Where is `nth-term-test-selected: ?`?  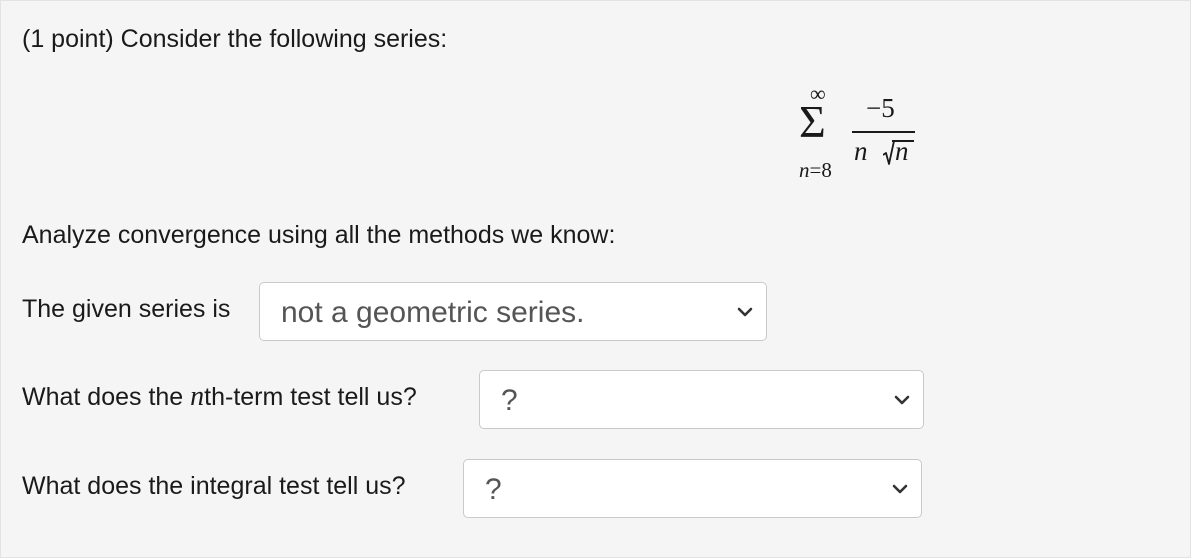
nth-term-test-selected: ? is located at coordinates (509, 400).